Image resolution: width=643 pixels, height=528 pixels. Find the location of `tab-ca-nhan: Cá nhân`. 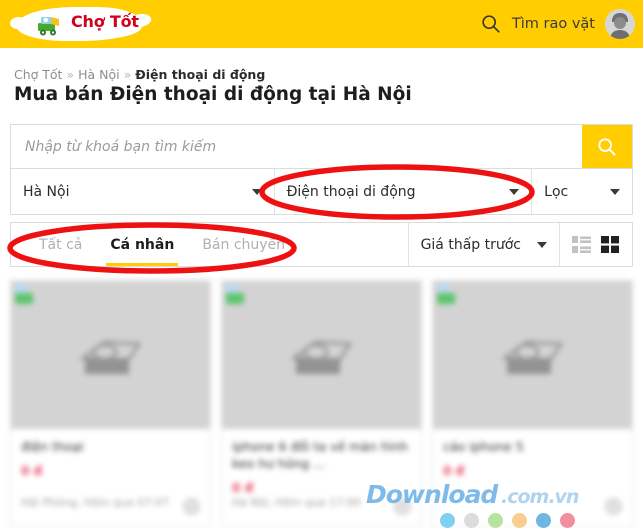

tab-ca-nhan: Cá nhân is located at coordinates (142, 244).